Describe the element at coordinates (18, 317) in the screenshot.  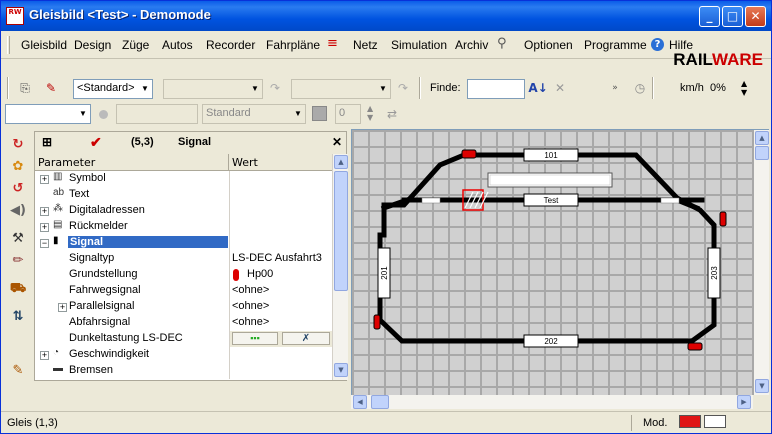
I see `route-icon: ⇅` at that location.